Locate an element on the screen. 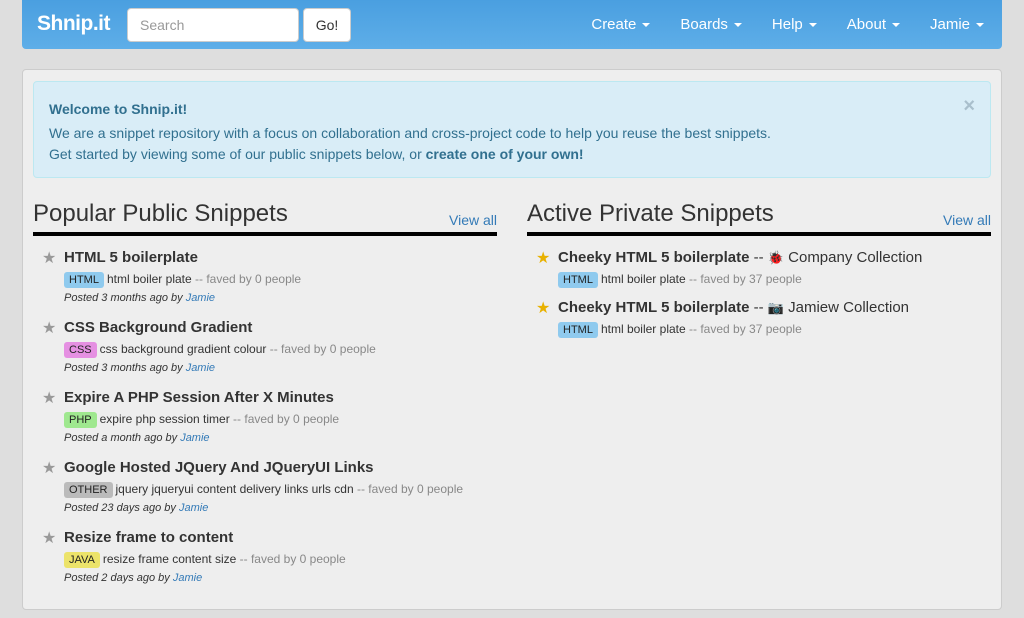 The image size is (1024, 618). snippet-title: Resize frame to content is located at coordinates (280, 538).